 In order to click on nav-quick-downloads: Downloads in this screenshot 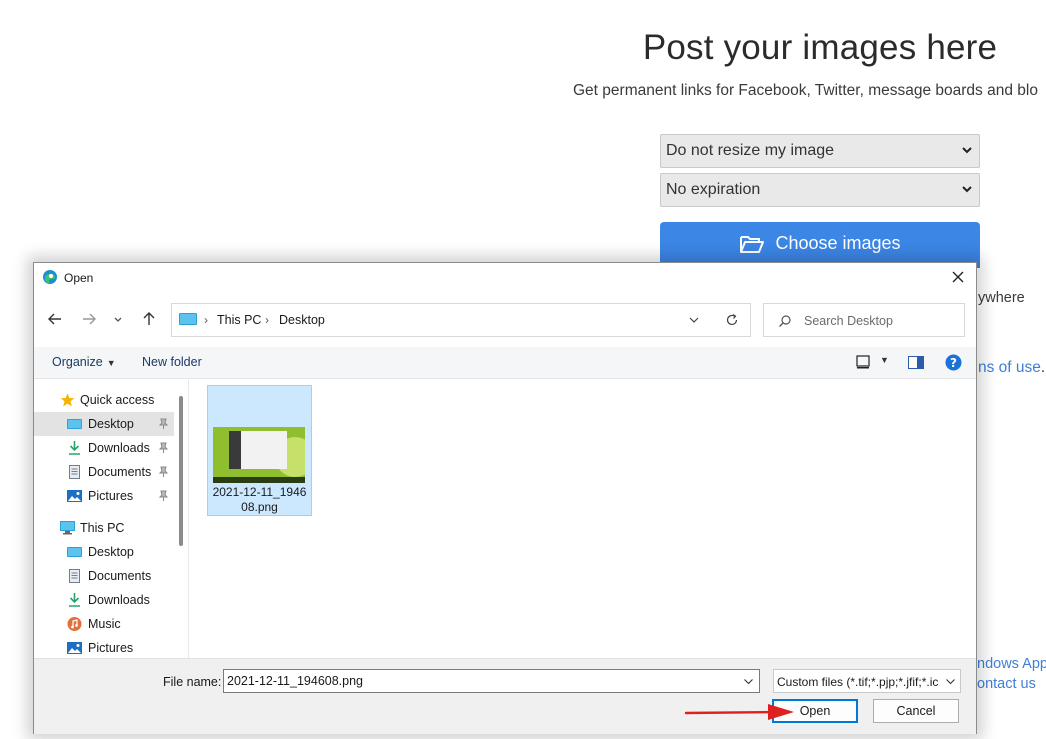, I will do `click(104, 448)`.